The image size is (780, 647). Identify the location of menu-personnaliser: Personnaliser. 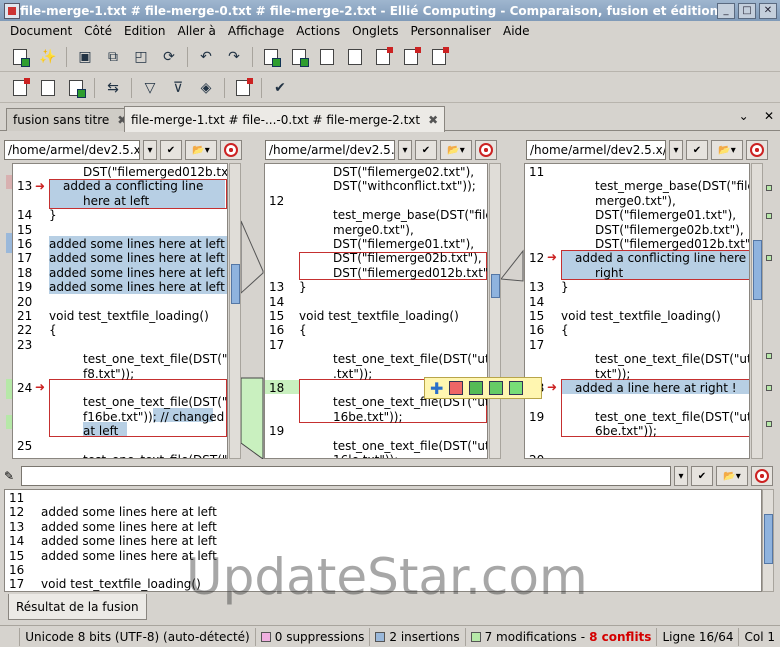
(450, 31).